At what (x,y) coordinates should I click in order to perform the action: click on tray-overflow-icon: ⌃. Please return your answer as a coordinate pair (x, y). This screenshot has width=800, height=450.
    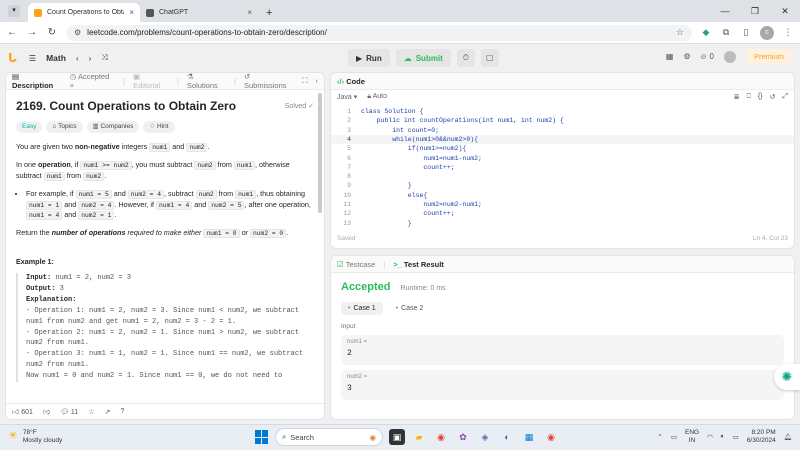
    Looking at the image, I should click on (659, 437).